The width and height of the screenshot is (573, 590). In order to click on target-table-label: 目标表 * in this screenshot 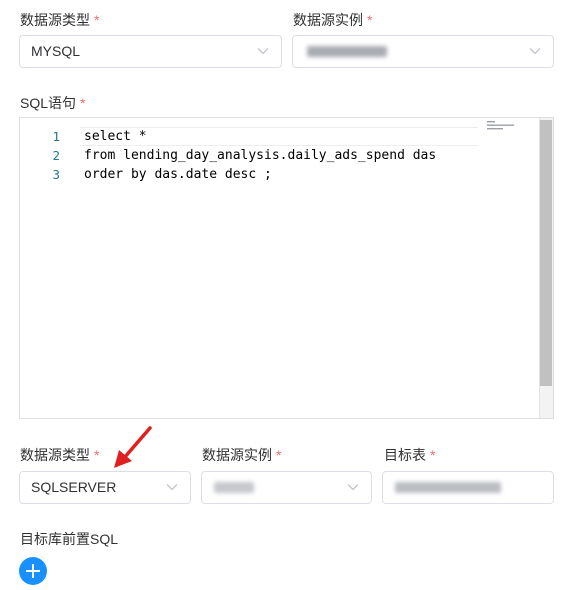, I will do `click(409, 455)`.